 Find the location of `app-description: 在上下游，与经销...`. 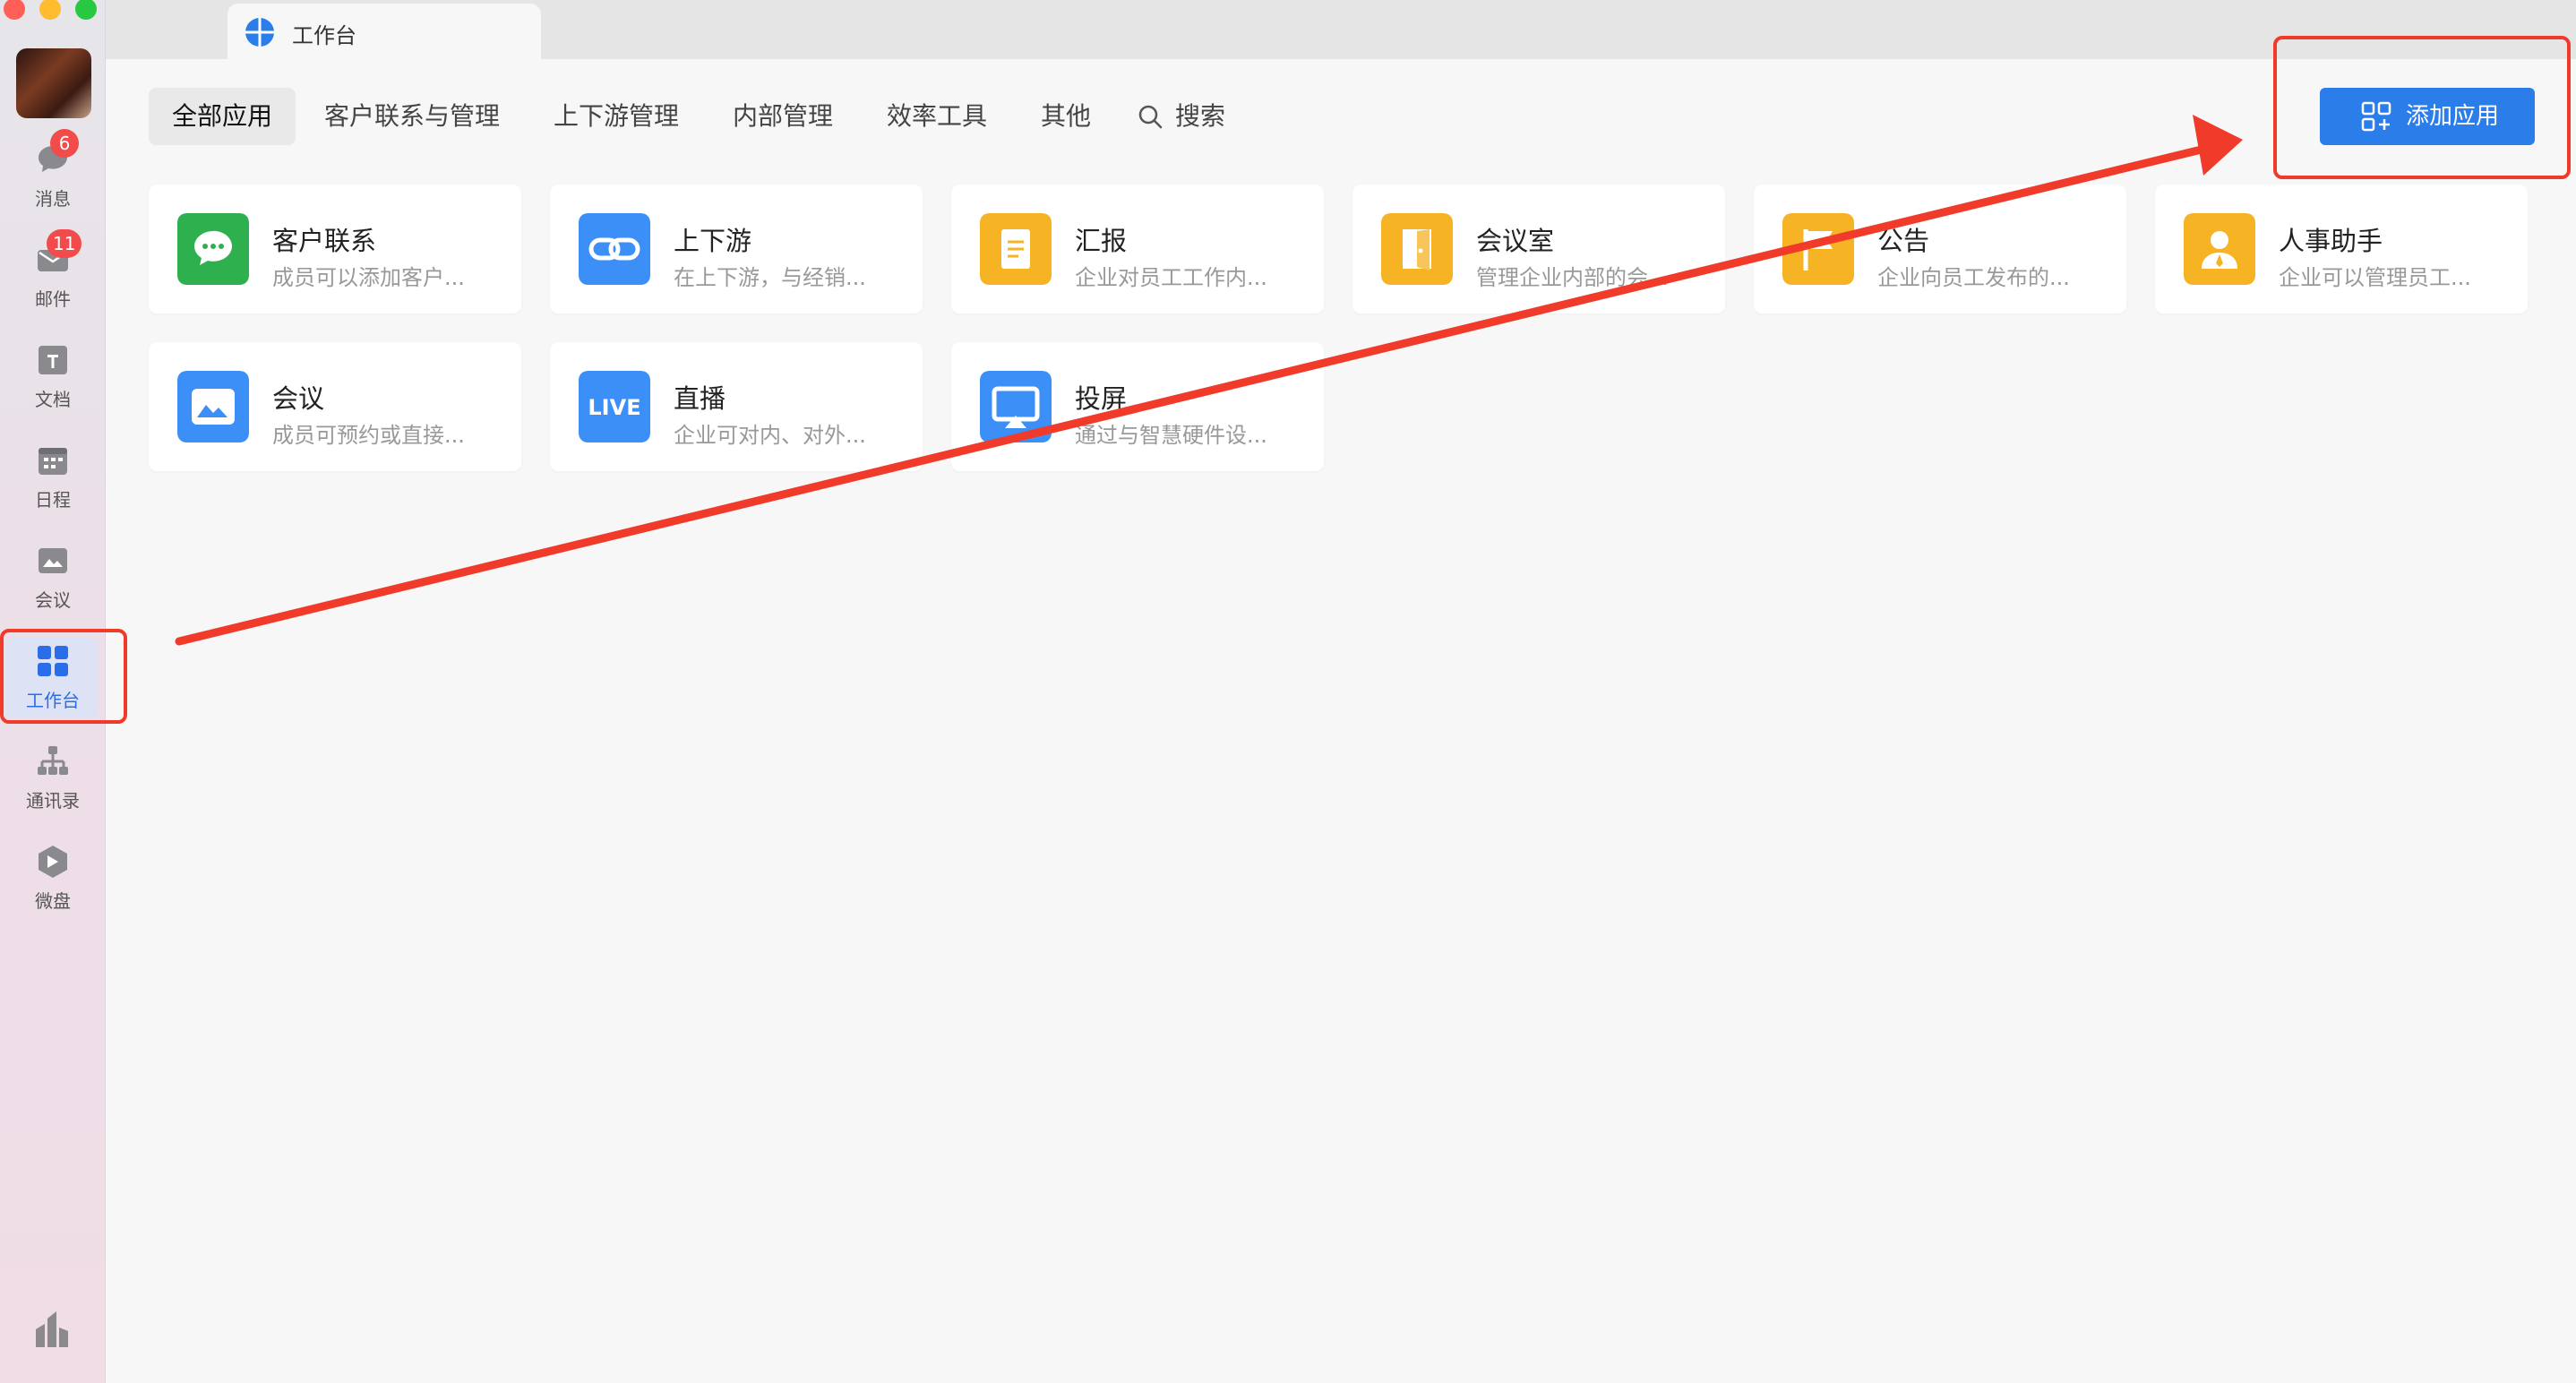

app-description: 在上下游，与经销... is located at coordinates (770, 277).